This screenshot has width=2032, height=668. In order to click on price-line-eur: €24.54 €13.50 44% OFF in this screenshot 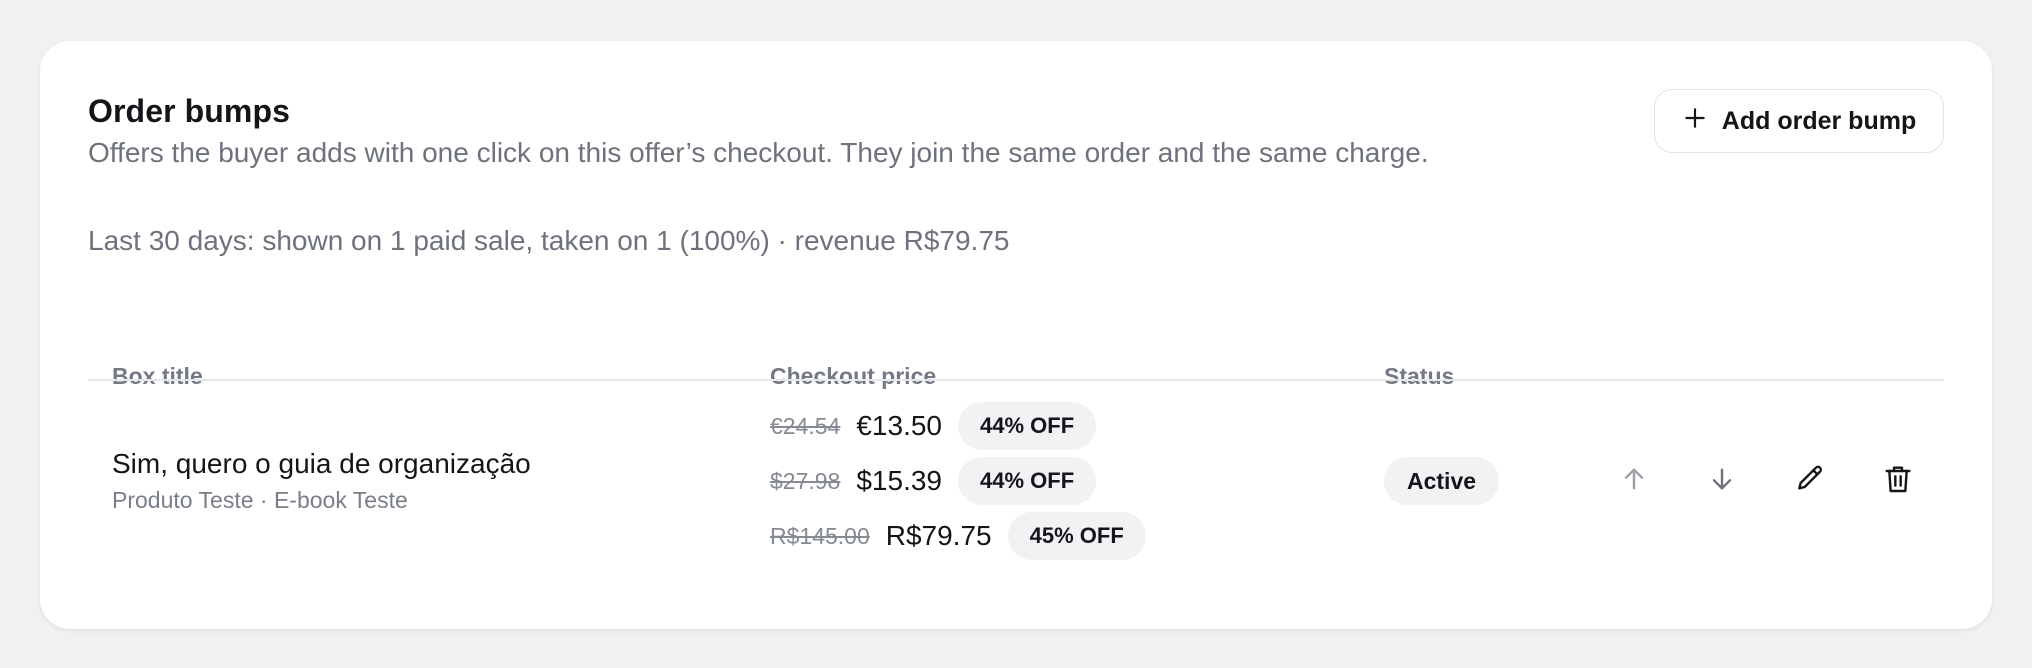, I will do `click(933, 426)`.